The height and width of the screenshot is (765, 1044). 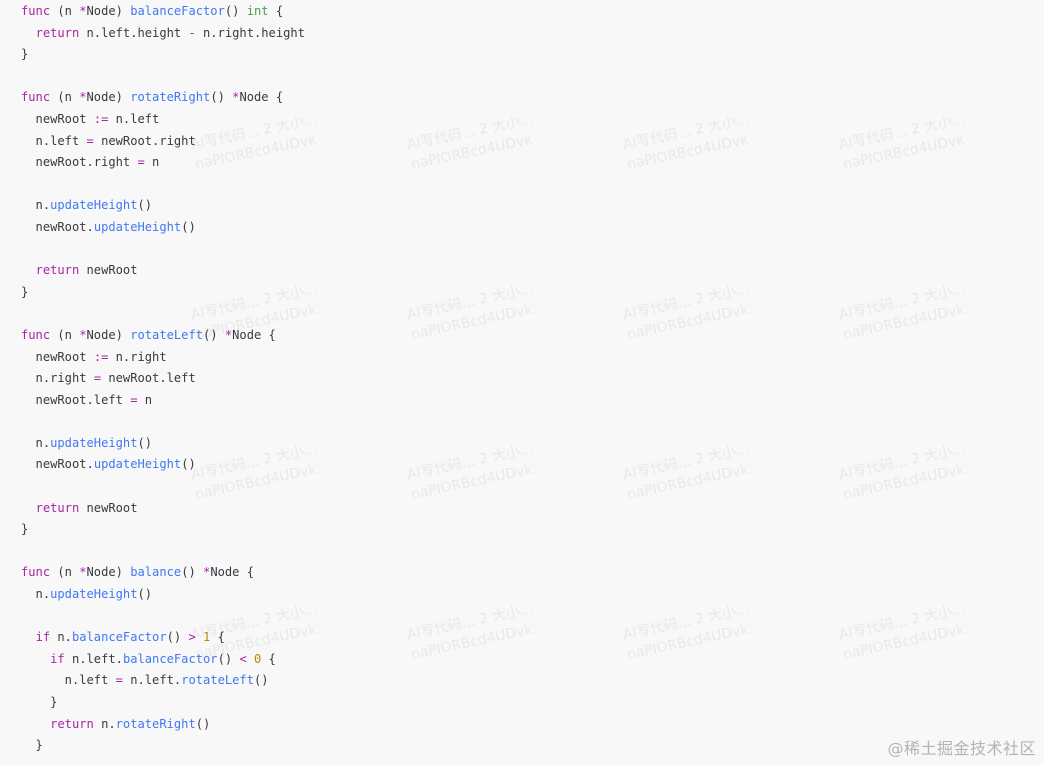 What do you see at coordinates (163, 660) in the screenshot?
I see `code-line: if n.left.balanceFactor() < 0 {` at bounding box center [163, 660].